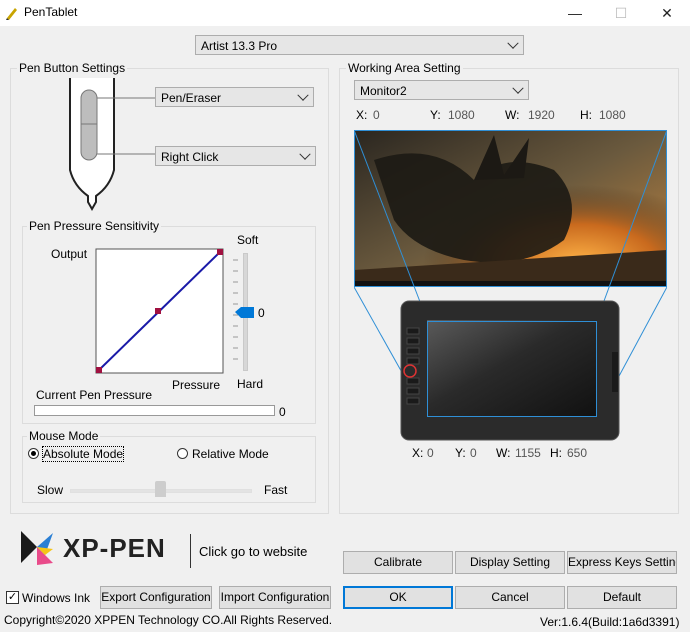  I want to click on pen-button-2-value: Right Click, so click(190, 157).